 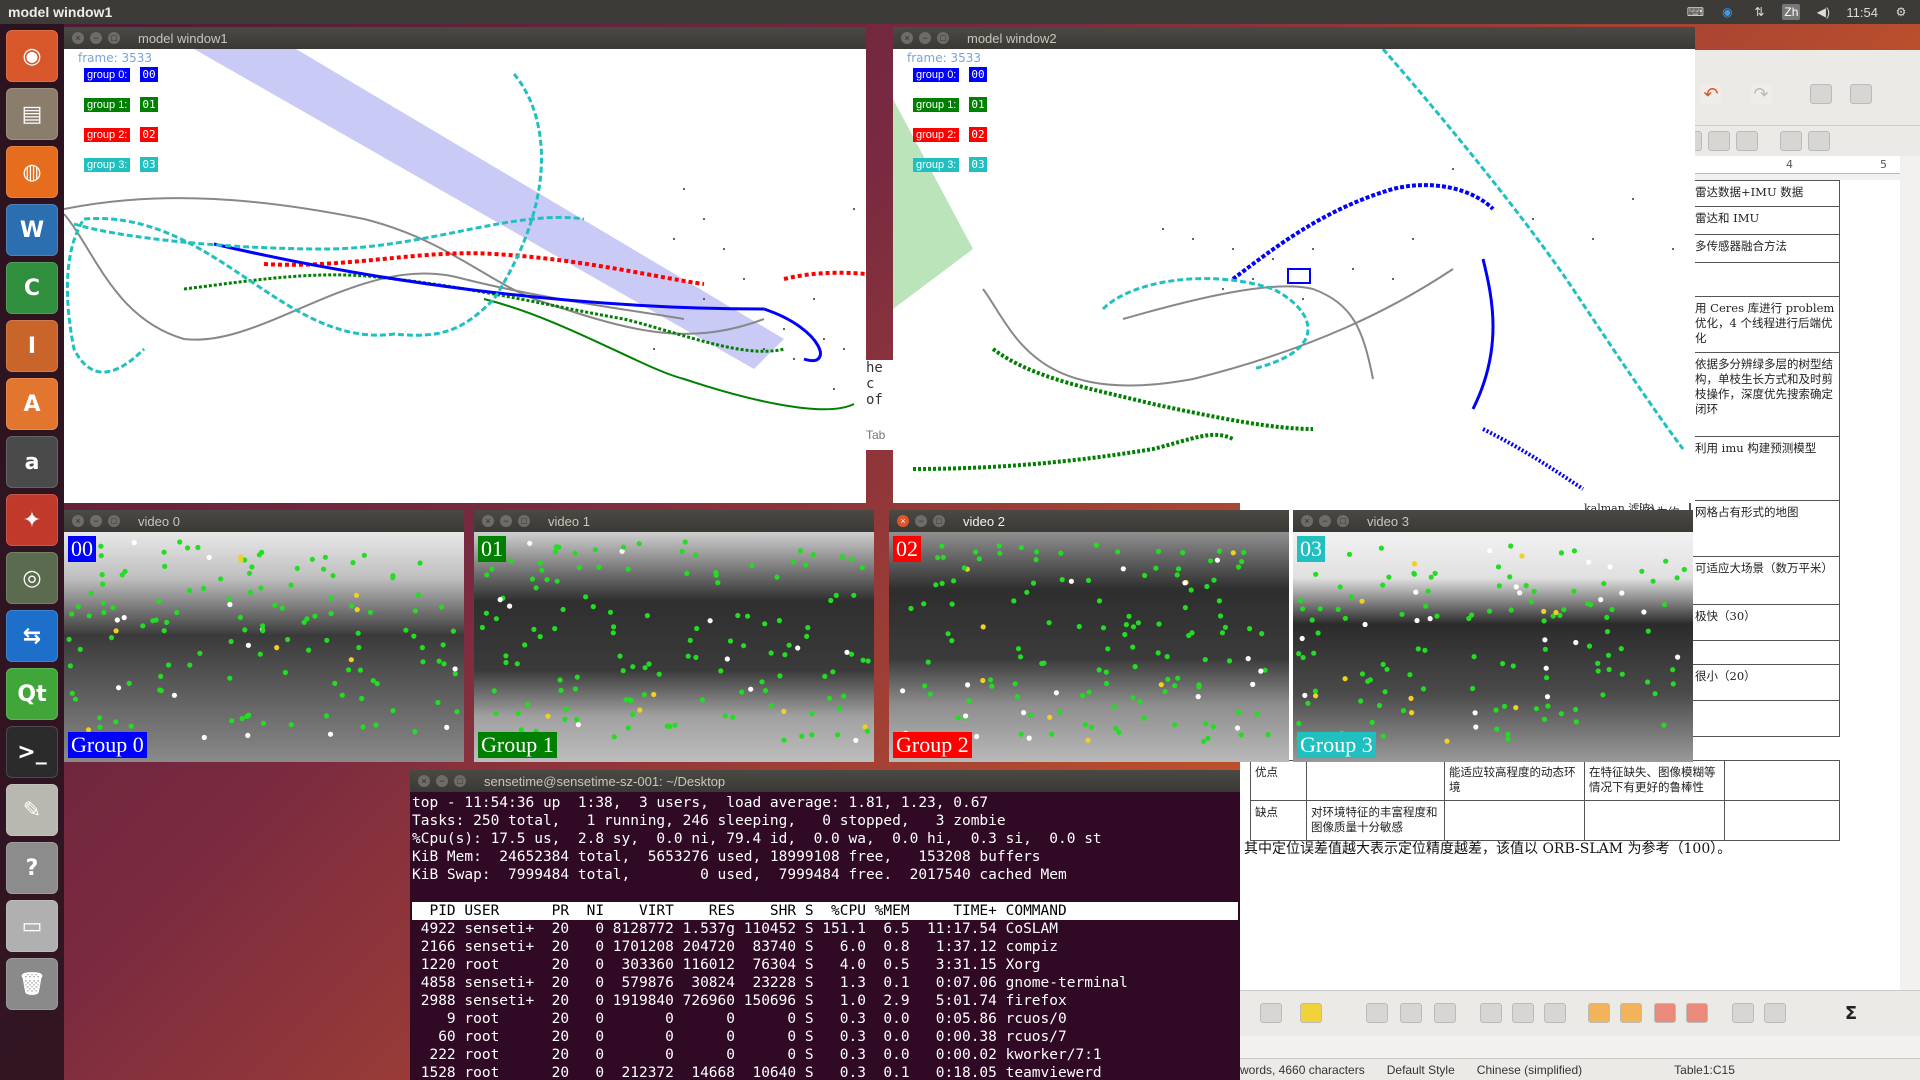 I want to click on numbered-list-icon, so click(x=1819, y=141).